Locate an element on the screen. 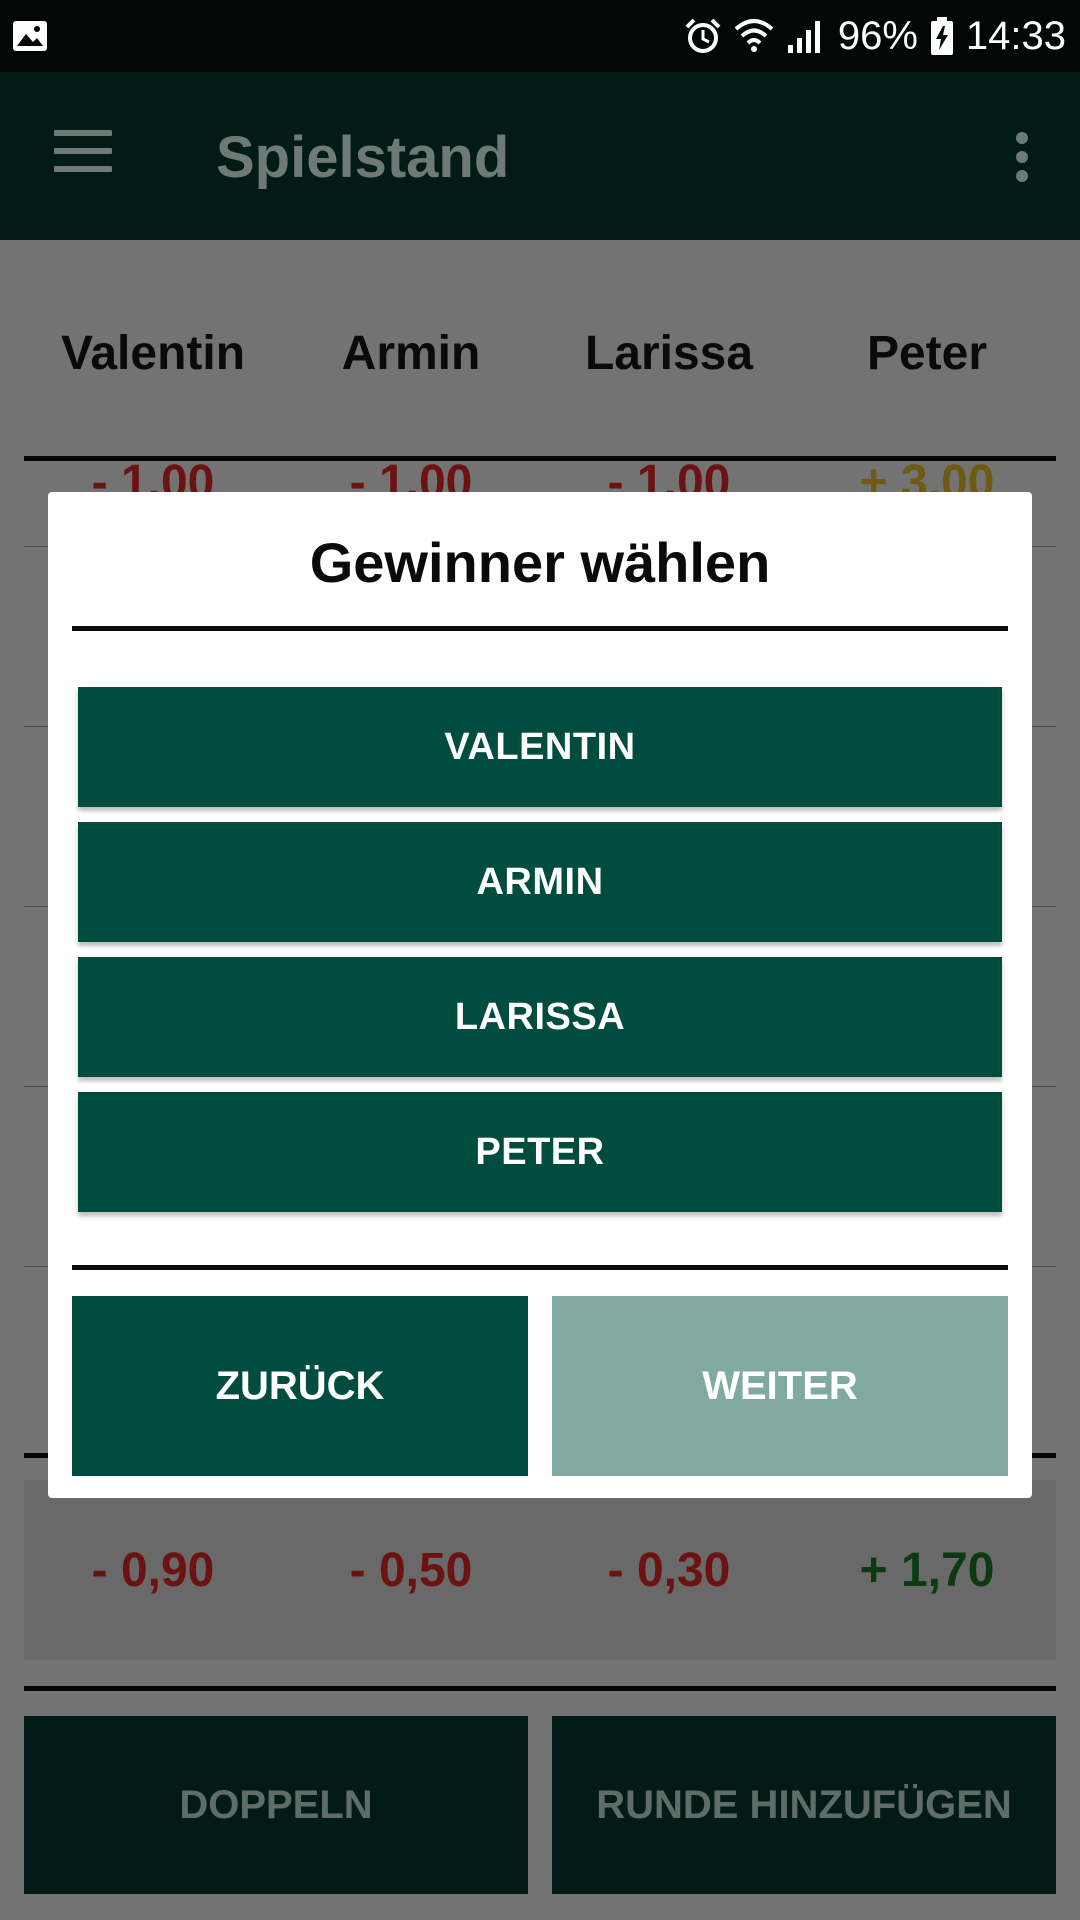  next-button: WEITER is located at coordinates (780, 1386).